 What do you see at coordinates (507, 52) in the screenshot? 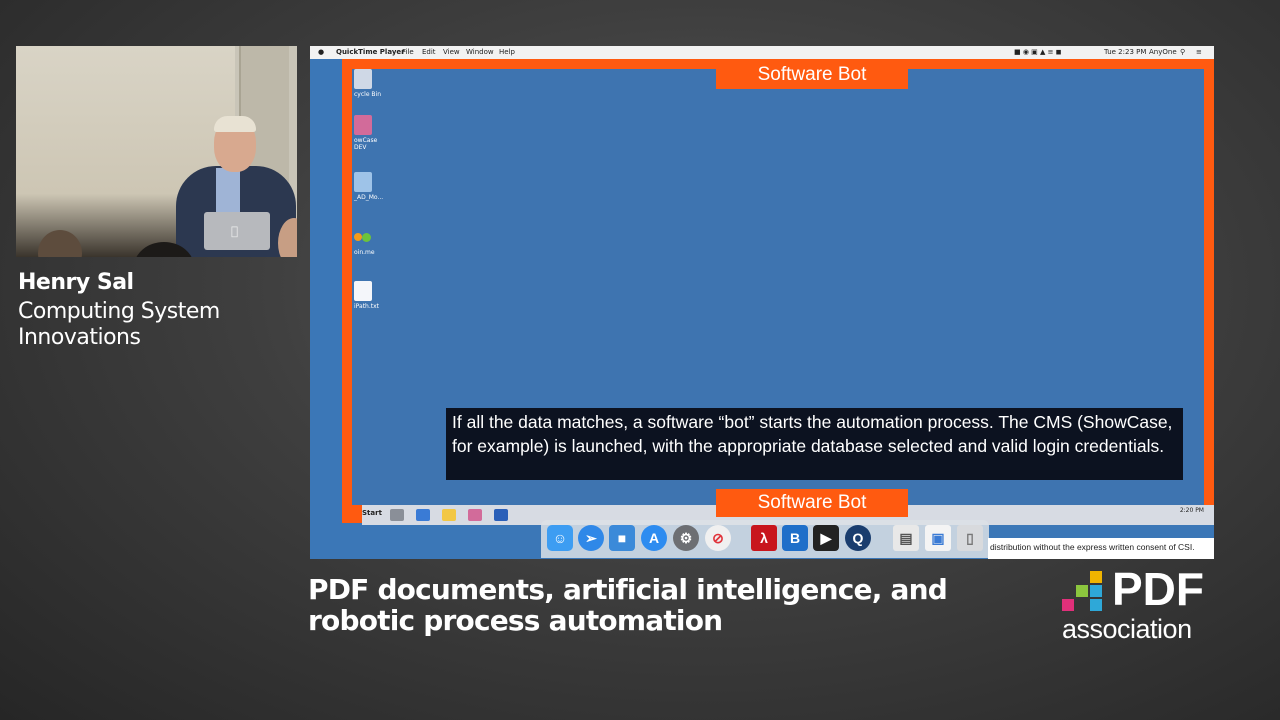
I see `menu-help: Help` at bounding box center [507, 52].